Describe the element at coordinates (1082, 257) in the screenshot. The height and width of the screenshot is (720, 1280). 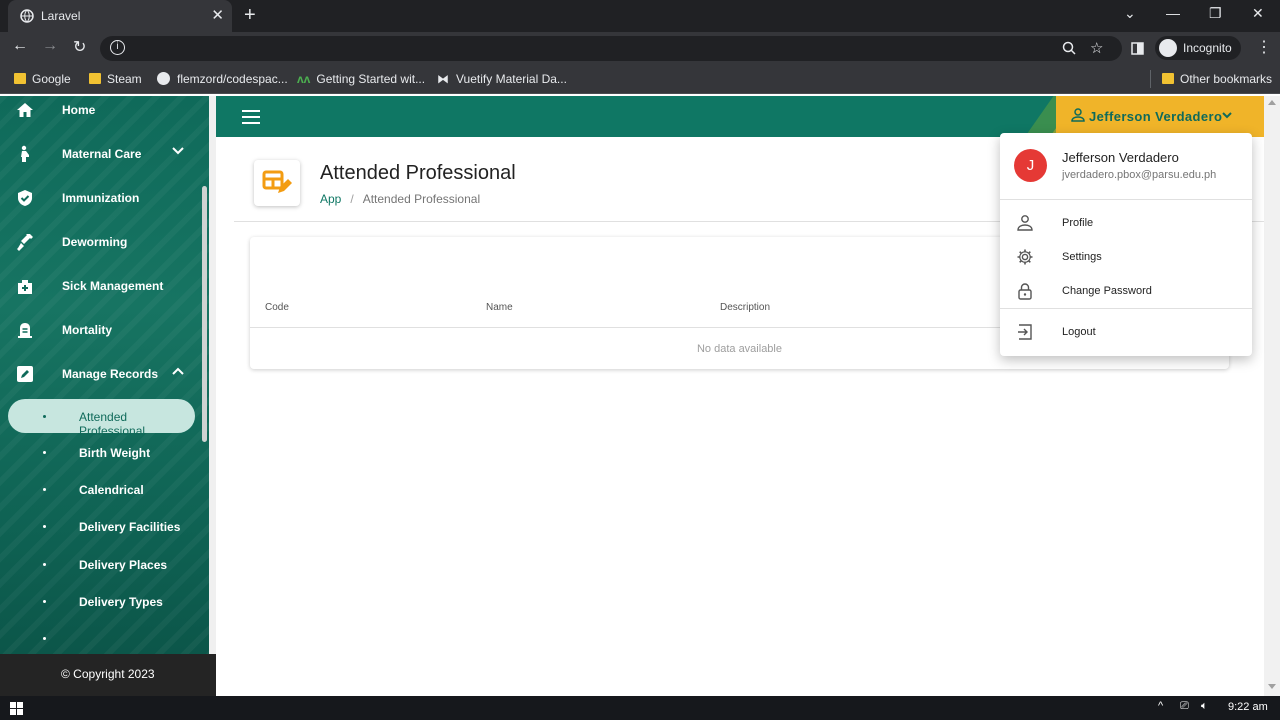
I see `menu-item-label: Settings` at that location.